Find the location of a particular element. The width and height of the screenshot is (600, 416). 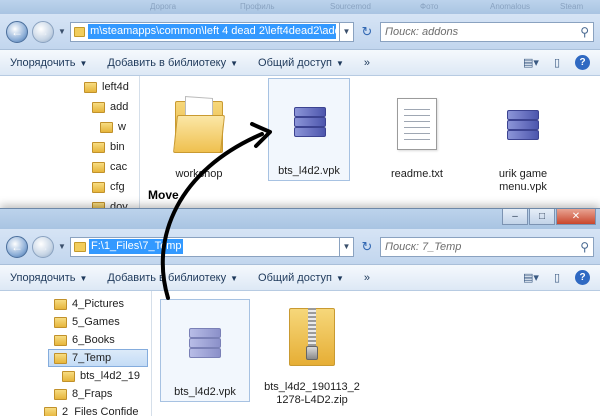

tree-item: 6_Books is located at coordinates (84, 340).